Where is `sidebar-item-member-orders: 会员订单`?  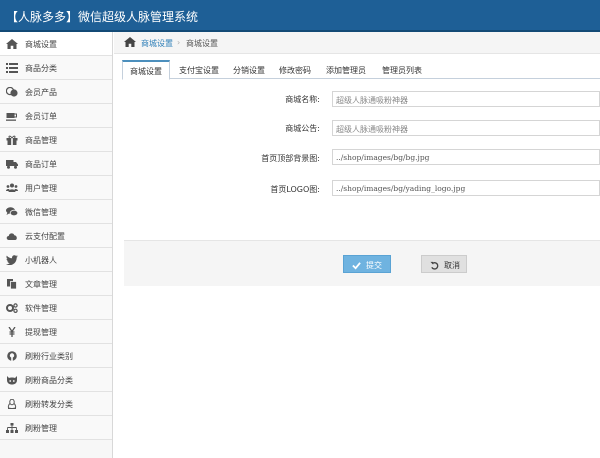
sidebar-item-member-orders: 会员订单 is located at coordinates (56, 116).